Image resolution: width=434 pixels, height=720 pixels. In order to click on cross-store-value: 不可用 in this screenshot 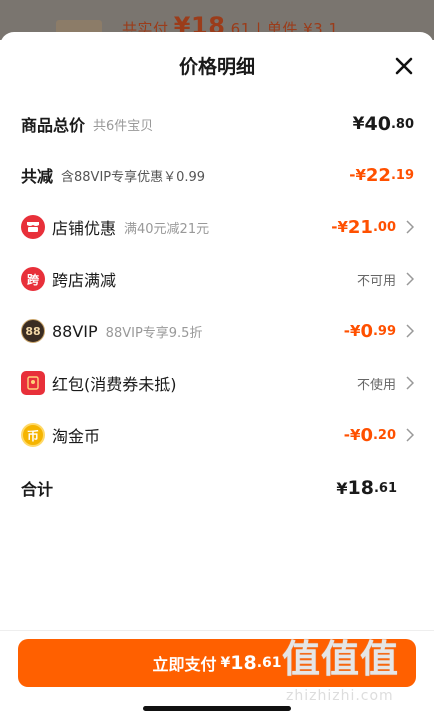, I will do `click(385, 279)`.